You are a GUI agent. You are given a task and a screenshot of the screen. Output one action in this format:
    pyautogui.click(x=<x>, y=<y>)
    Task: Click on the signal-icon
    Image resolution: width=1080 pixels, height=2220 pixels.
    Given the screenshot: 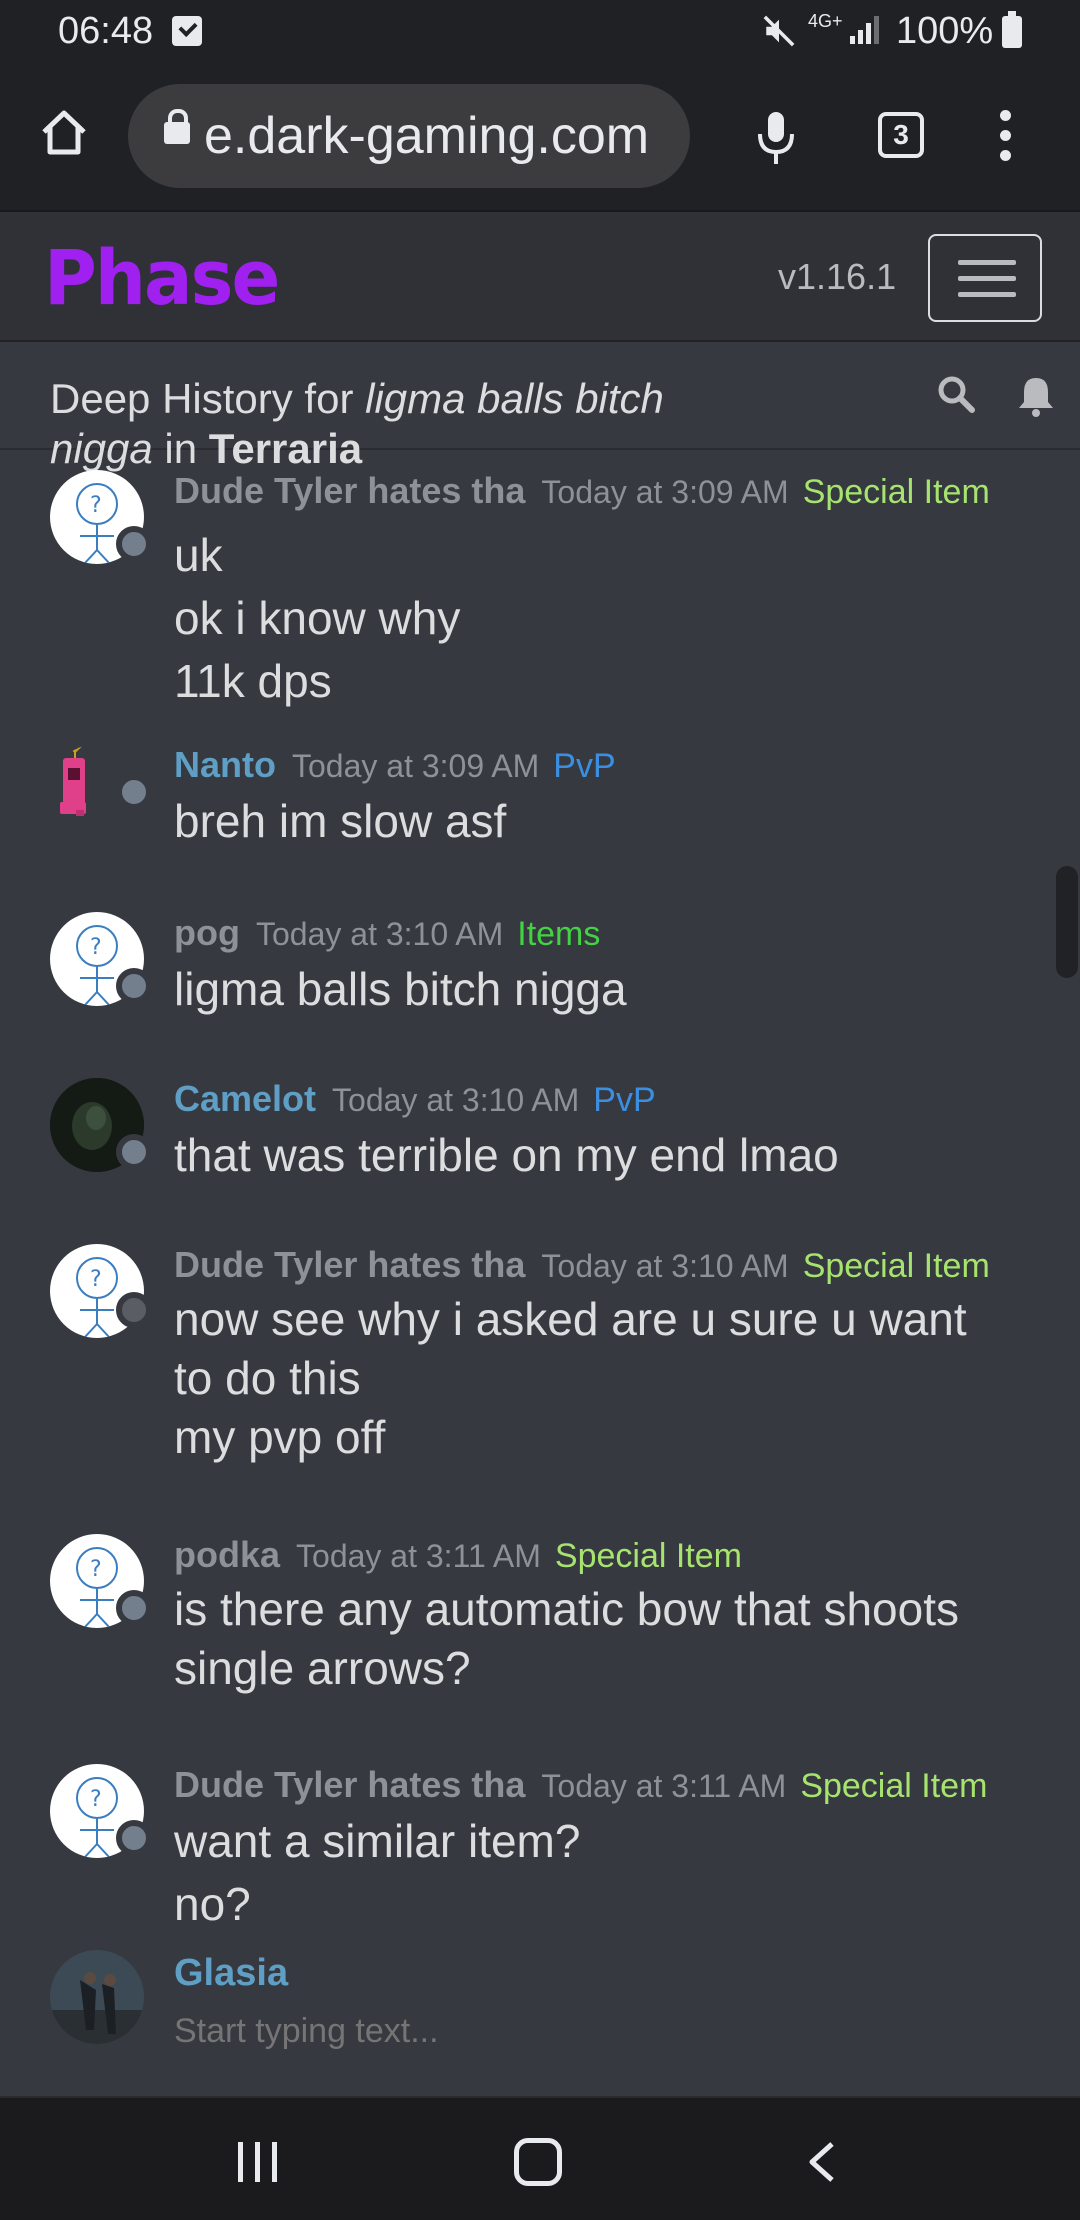 What is the action you would take?
    pyautogui.click(x=865, y=30)
    